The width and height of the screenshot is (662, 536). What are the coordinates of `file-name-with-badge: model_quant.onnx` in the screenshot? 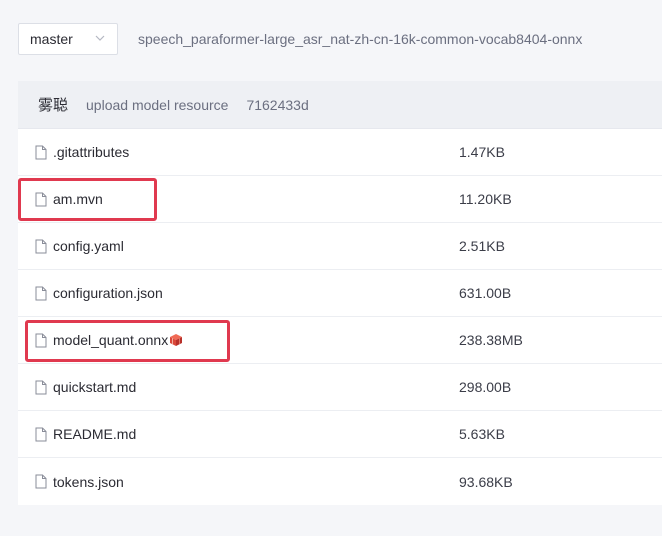 It's located at (118, 340).